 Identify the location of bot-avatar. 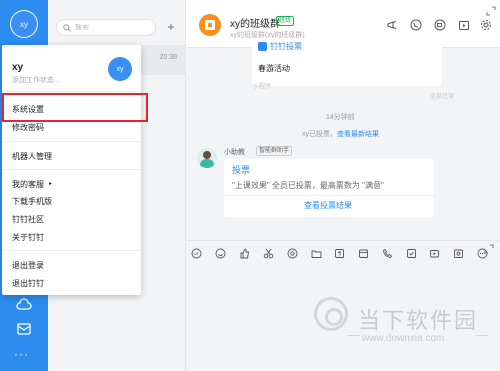
(207, 158).